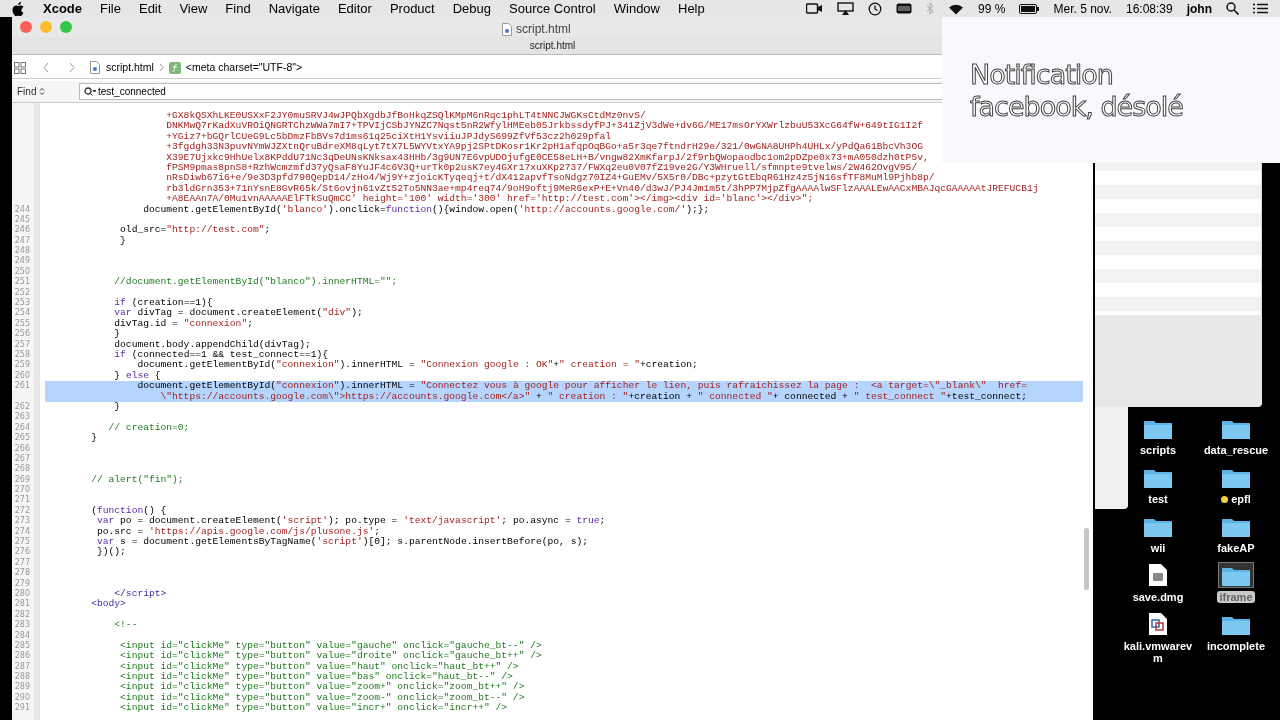 The width and height of the screenshot is (1280, 720). What do you see at coordinates (342, 542) in the screenshot?
I see `code-line: var s = document.getElementsByTagName('script')[0]; s.parentNode.insertBefore(po, s);` at bounding box center [342, 542].